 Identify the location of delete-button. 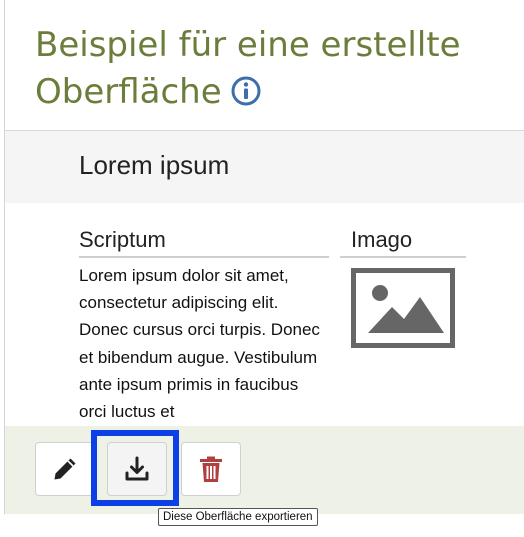
(211, 469).